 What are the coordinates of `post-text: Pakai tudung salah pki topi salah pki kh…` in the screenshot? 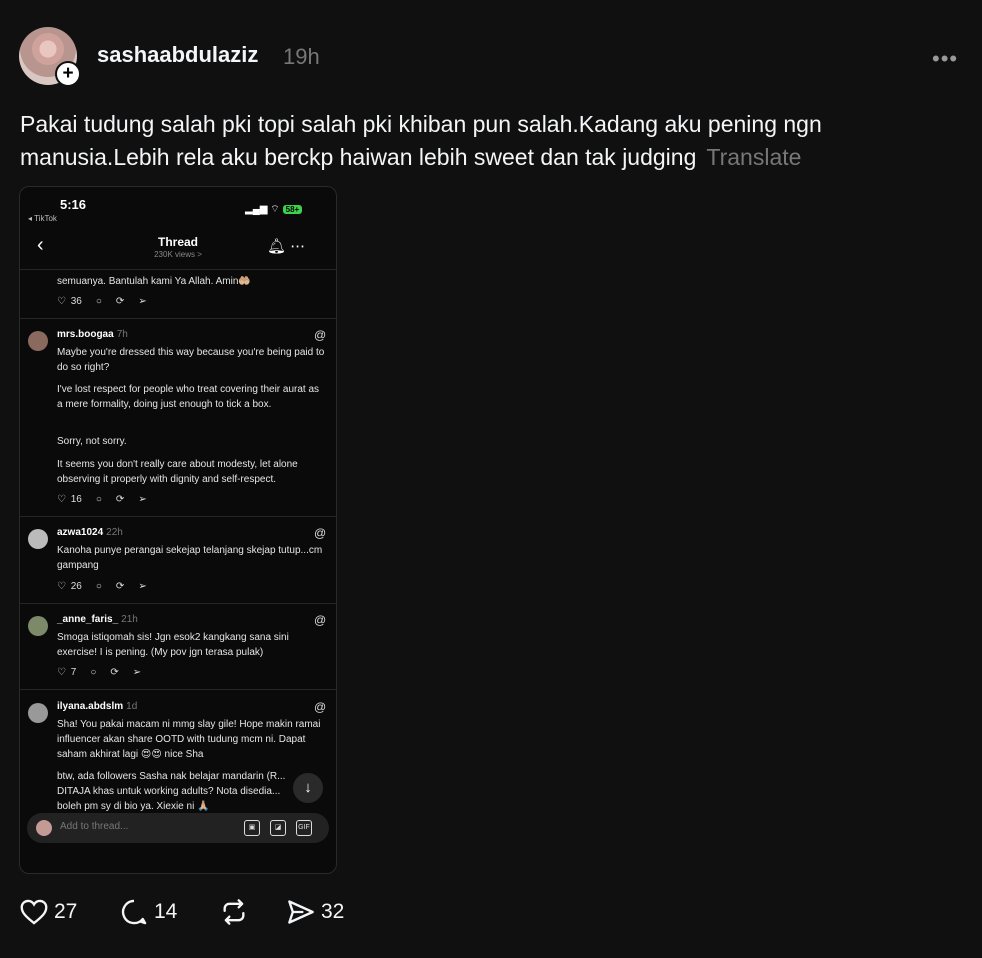 It's located at (470, 141).